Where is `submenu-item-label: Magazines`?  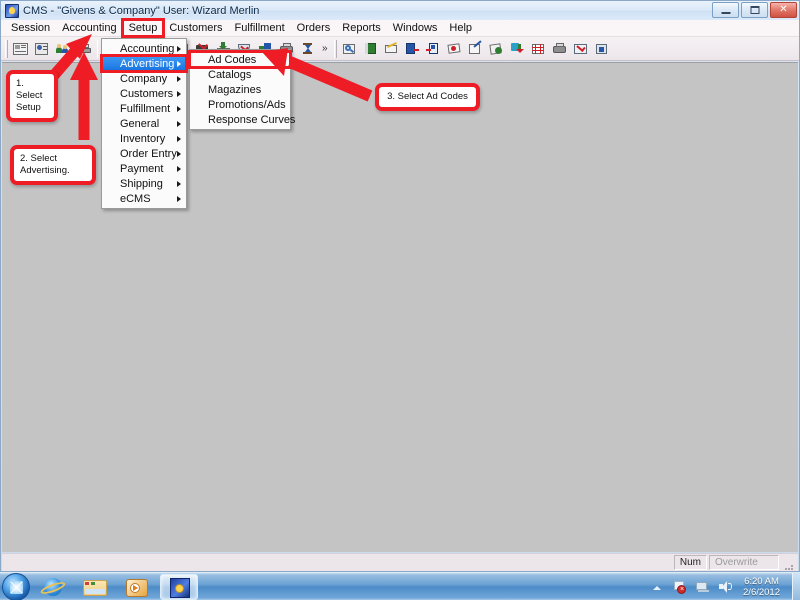 submenu-item-label: Magazines is located at coordinates (235, 89).